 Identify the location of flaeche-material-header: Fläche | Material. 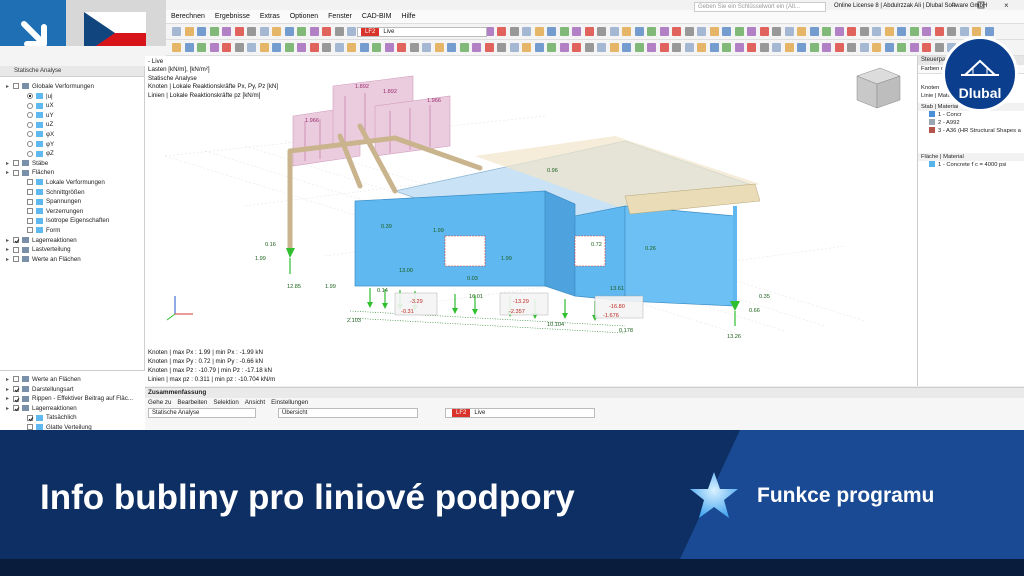
(971, 157).